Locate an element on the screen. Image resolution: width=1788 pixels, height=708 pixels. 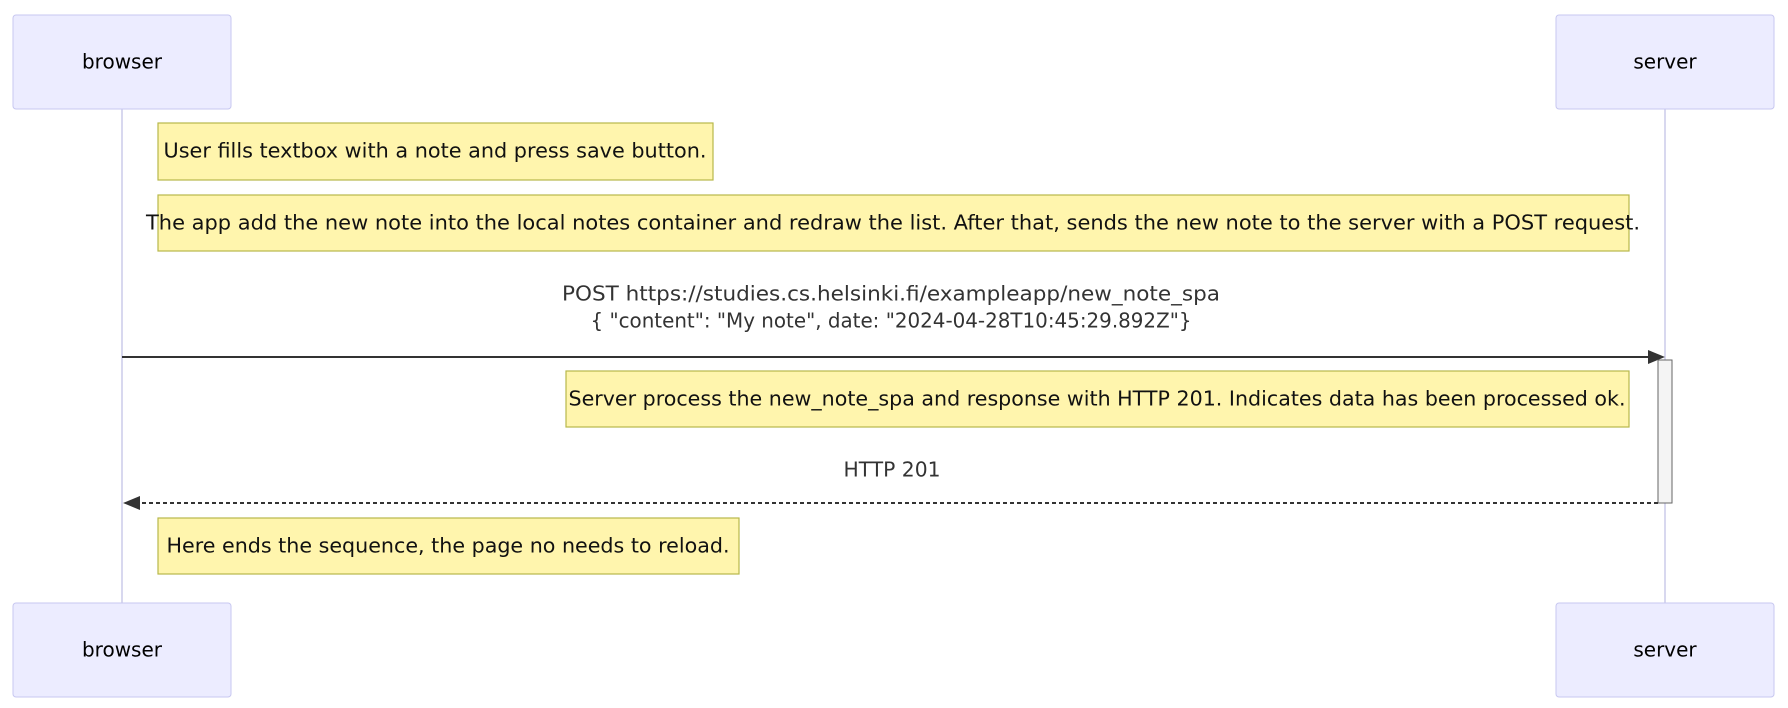
http-response-label: HTTP 201 is located at coordinates (892, 470).